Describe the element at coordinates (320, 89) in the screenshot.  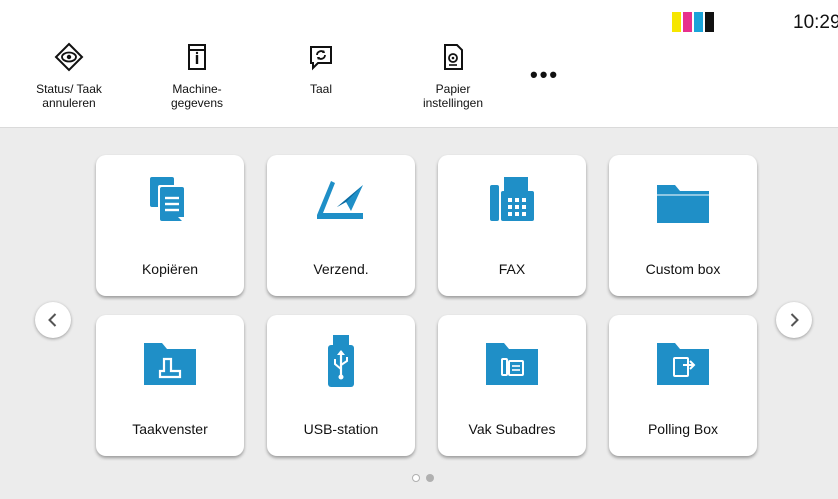
I see `language-label: Taal` at that location.